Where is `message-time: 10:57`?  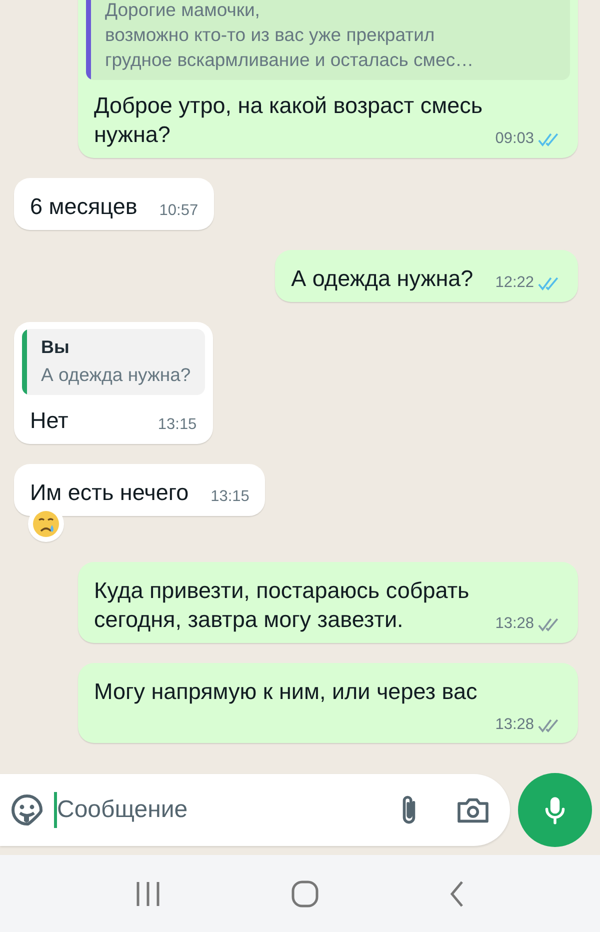
message-time: 10:57 is located at coordinates (178, 211).